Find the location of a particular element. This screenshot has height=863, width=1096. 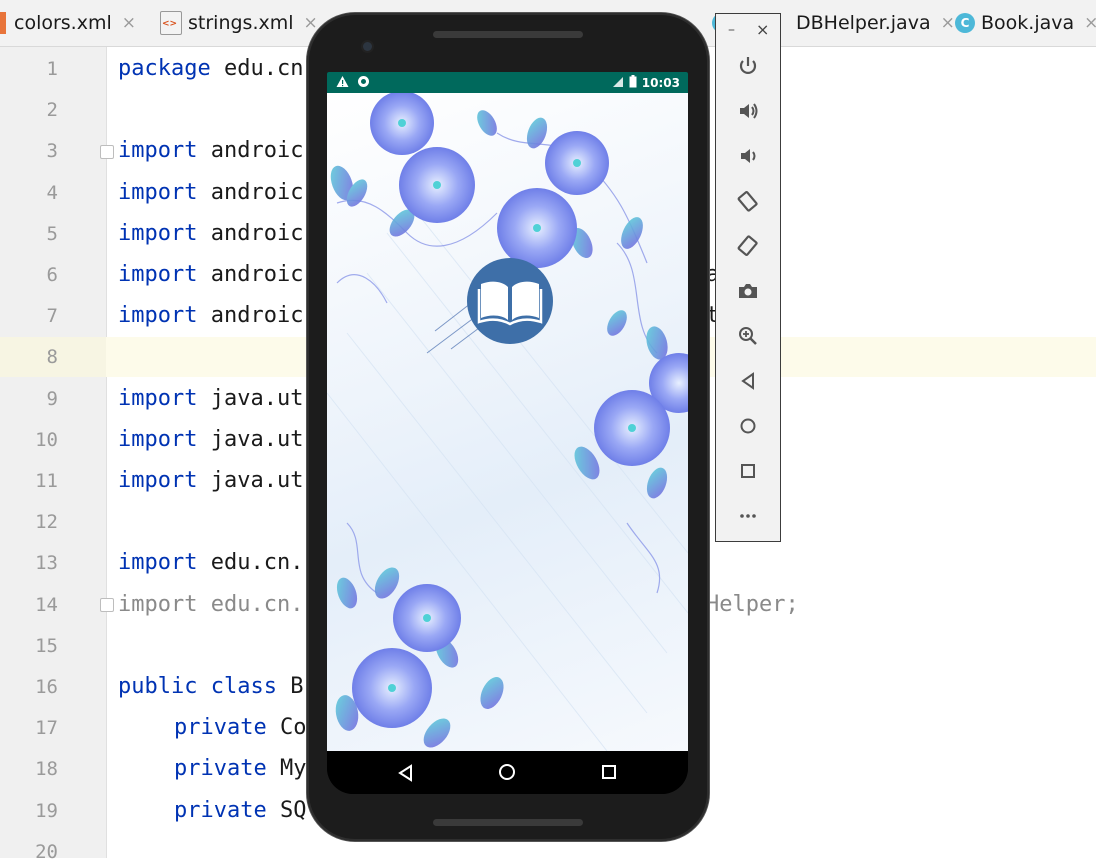

line-number: 2 is located at coordinates (52, 110).